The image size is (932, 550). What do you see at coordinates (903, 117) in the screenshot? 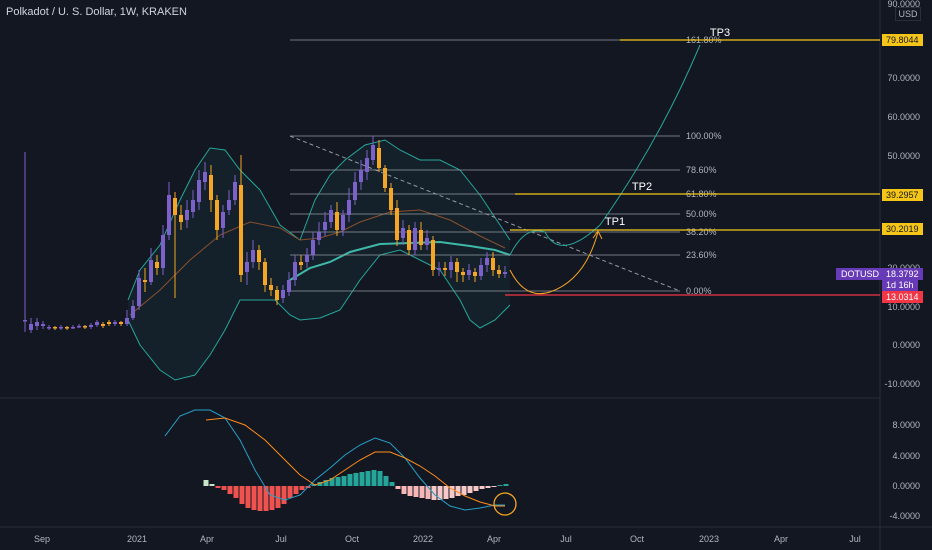
I see `y-axis-label: 60.0000` at bounding box center [903, 117].